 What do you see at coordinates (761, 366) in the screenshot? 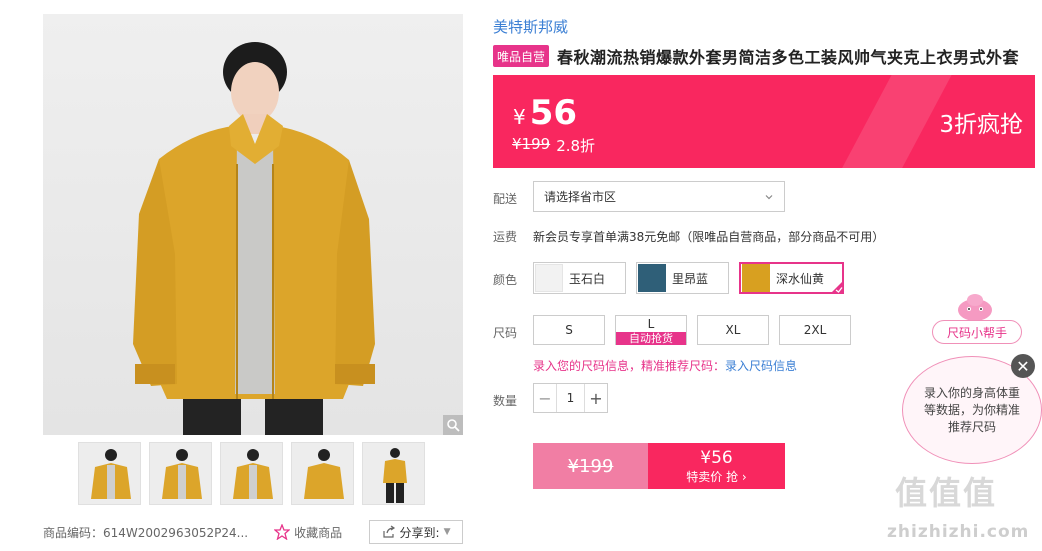
I see `size-input-link: 录入尺码信息` at bounding box center [761, 366].